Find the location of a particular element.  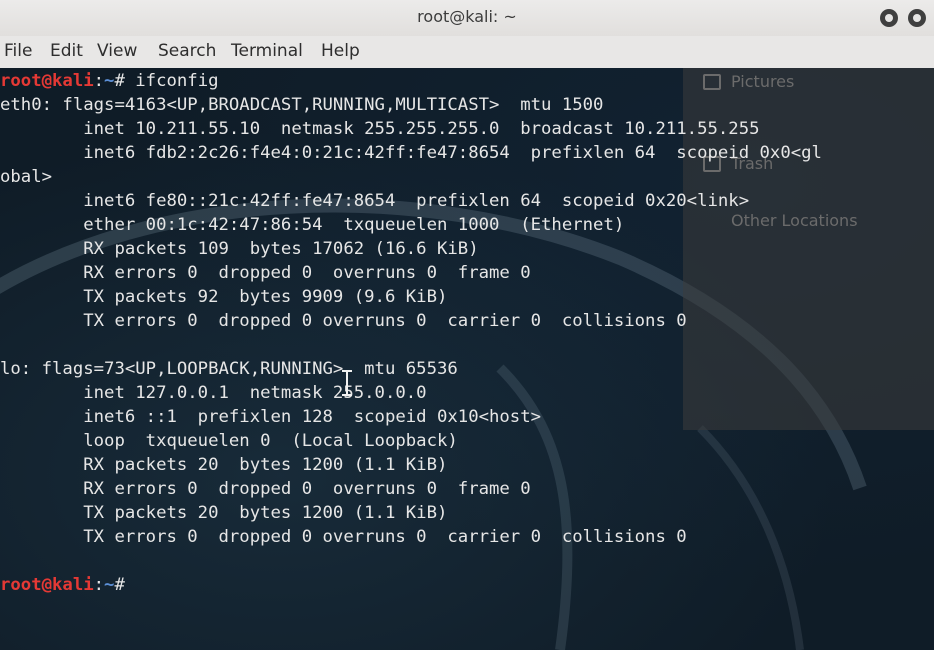

window-title: root@kali: ~ is located at coordinates (467, 16).